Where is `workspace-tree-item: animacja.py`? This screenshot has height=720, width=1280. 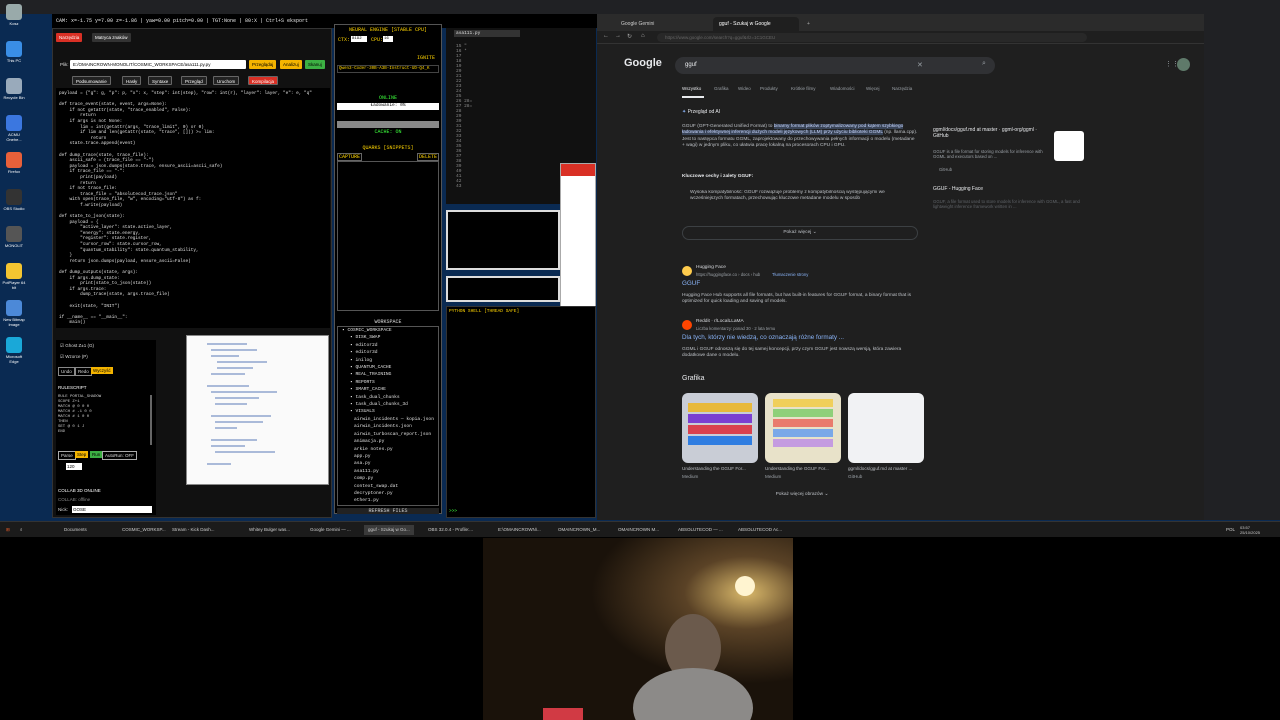
workspace-tree-item: animacja.py is located at coordinates (388, 441).